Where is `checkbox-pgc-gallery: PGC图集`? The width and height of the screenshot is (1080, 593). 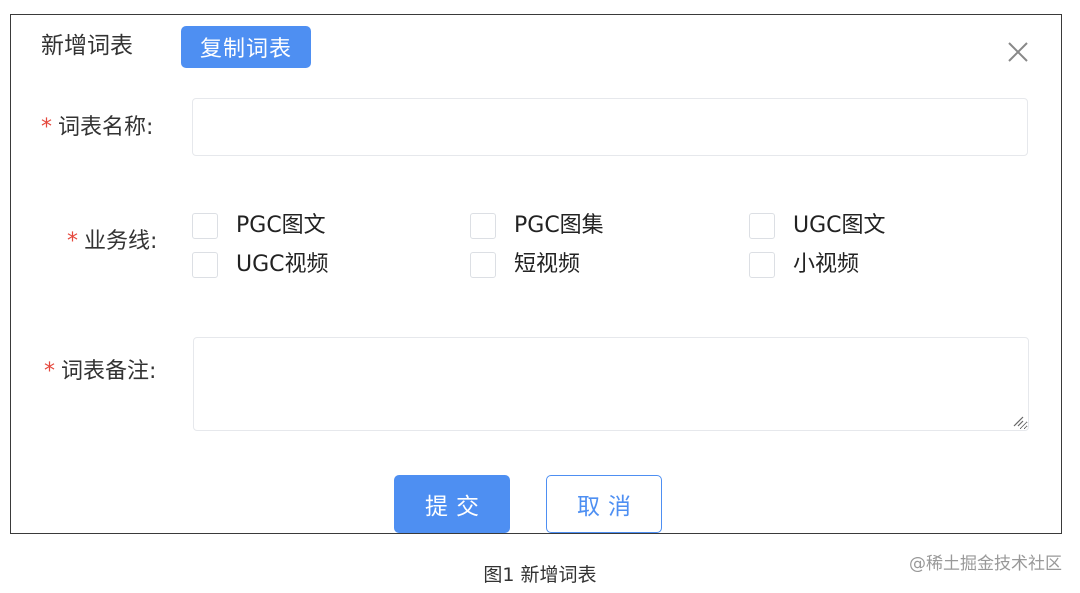
checkbox-pgc-gallery: PGC图集 is located at coordinates (537, 226).